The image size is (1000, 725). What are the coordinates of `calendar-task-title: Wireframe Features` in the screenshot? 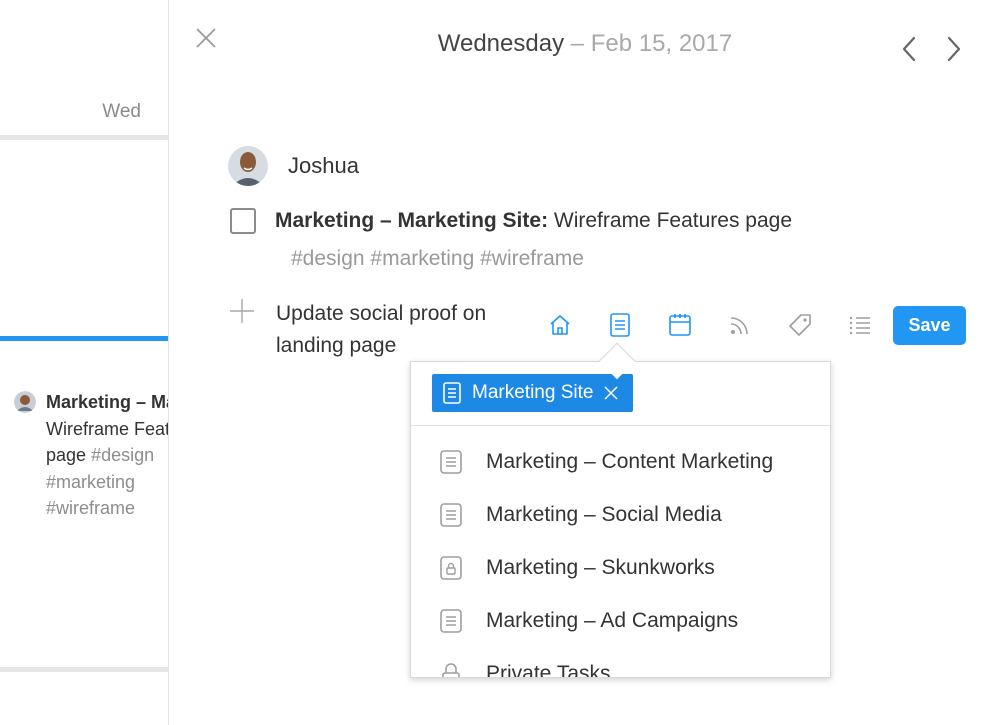 It's located at (107, 428).